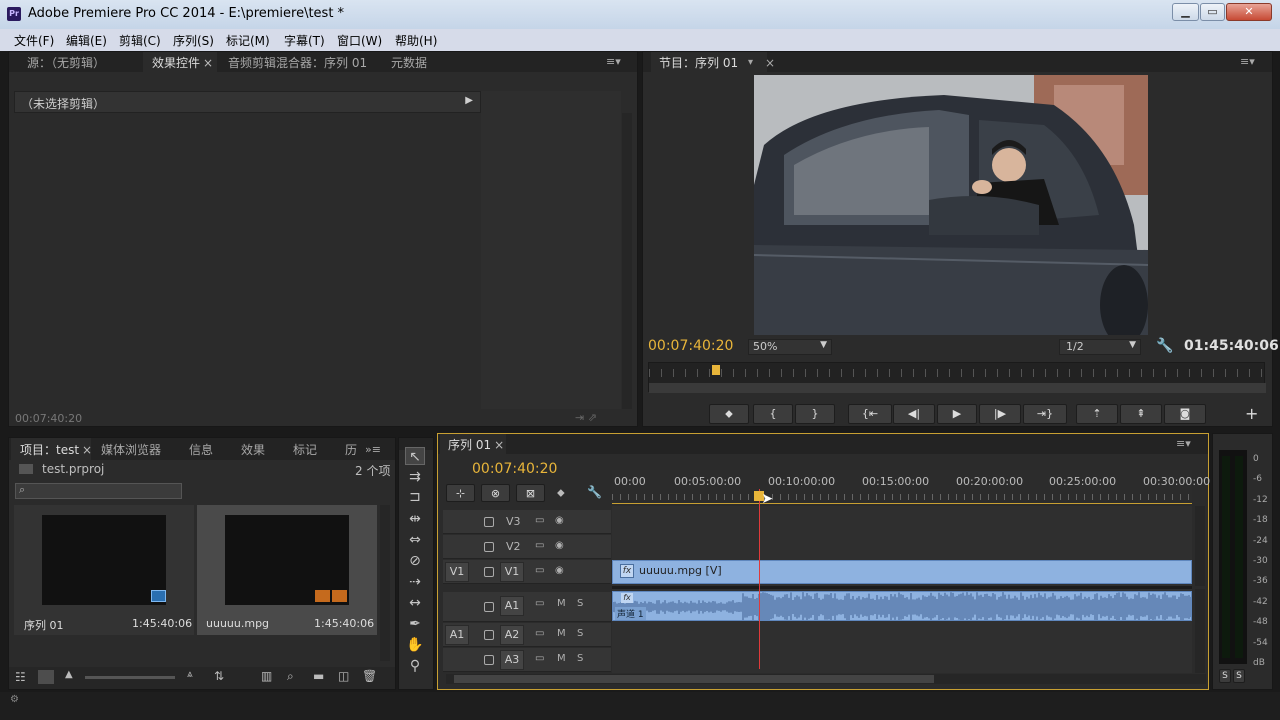  I want to click on source-patch-v1: V1, so click(457, 572).